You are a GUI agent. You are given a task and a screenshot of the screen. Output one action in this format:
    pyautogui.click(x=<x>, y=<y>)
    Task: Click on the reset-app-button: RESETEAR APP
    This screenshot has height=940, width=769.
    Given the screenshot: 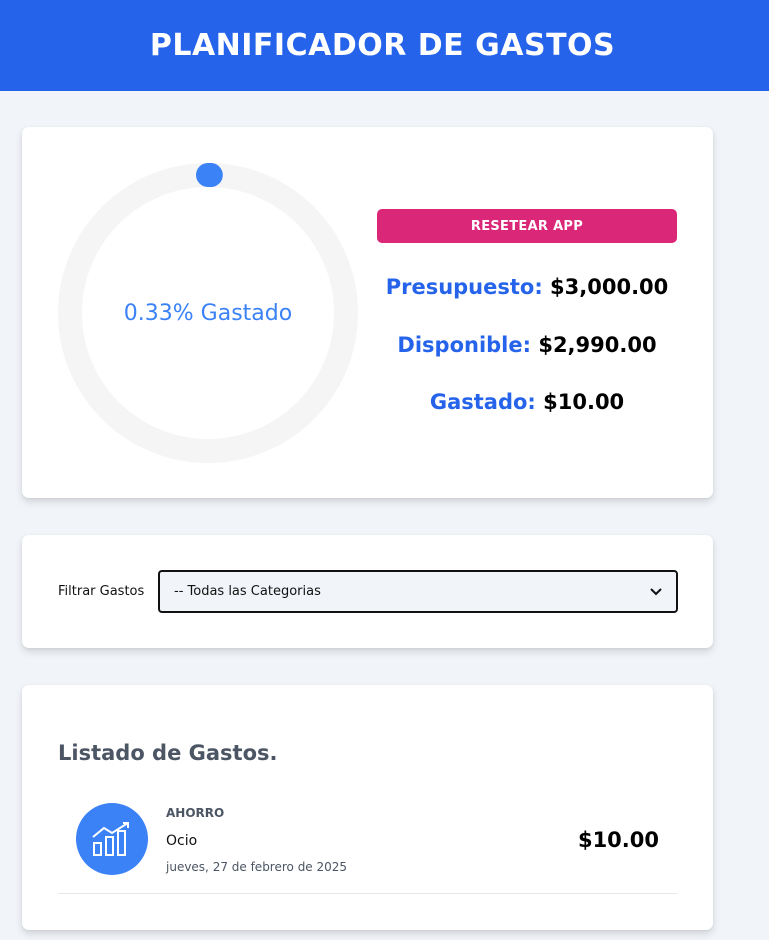 What is the action you would take?
    pyautogui.click(x=527, y=226)
    